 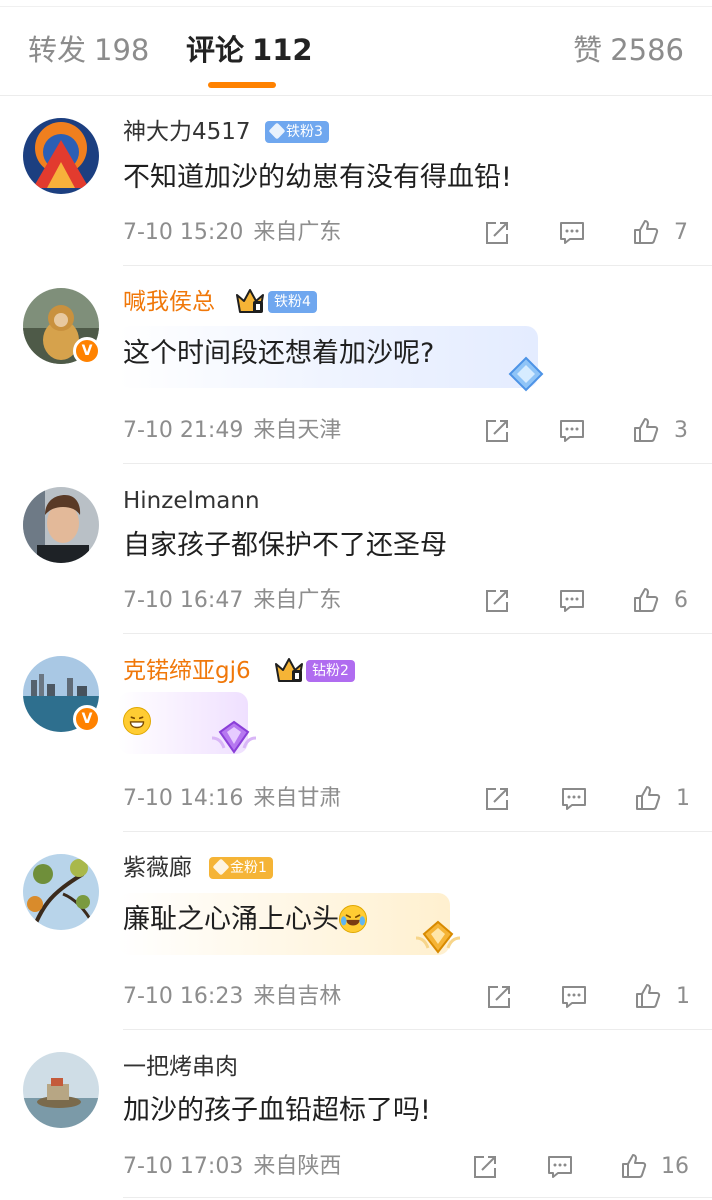 I want to click on tab-bar: 转发 198 评论 112 赞 2586, so click(x=356, y=48).